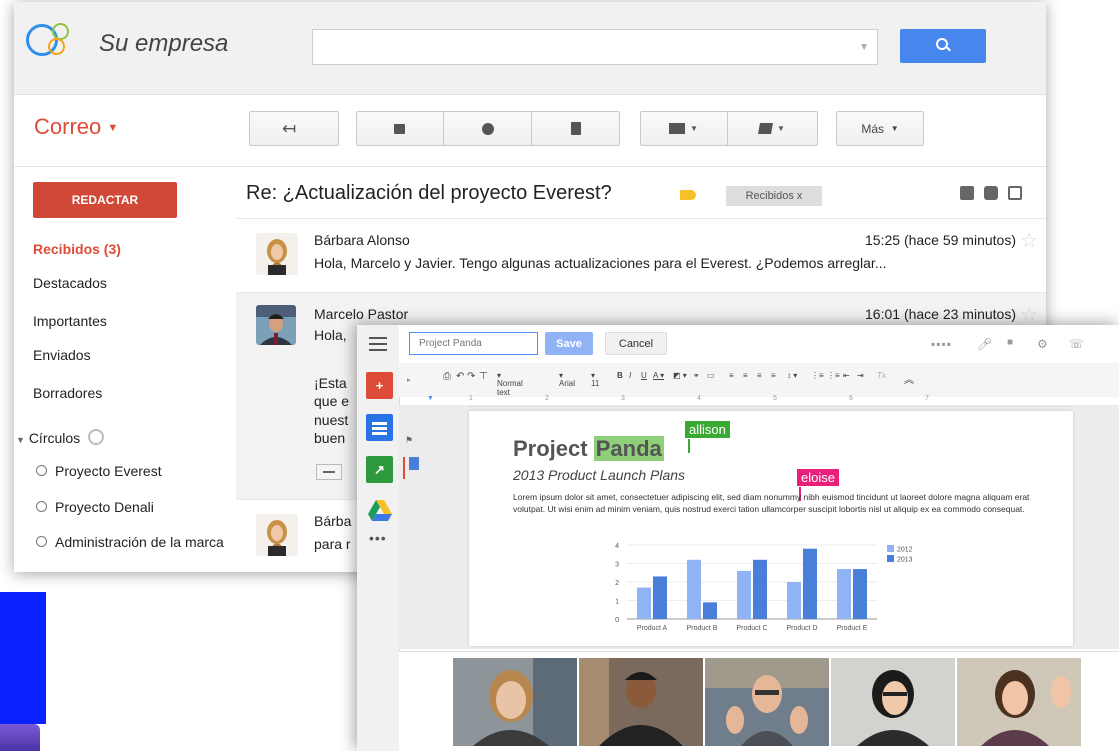 The width and height of the screenshot is (1119, 751). I want to click on font-size-select: 11 ▾, so click(595, 379).